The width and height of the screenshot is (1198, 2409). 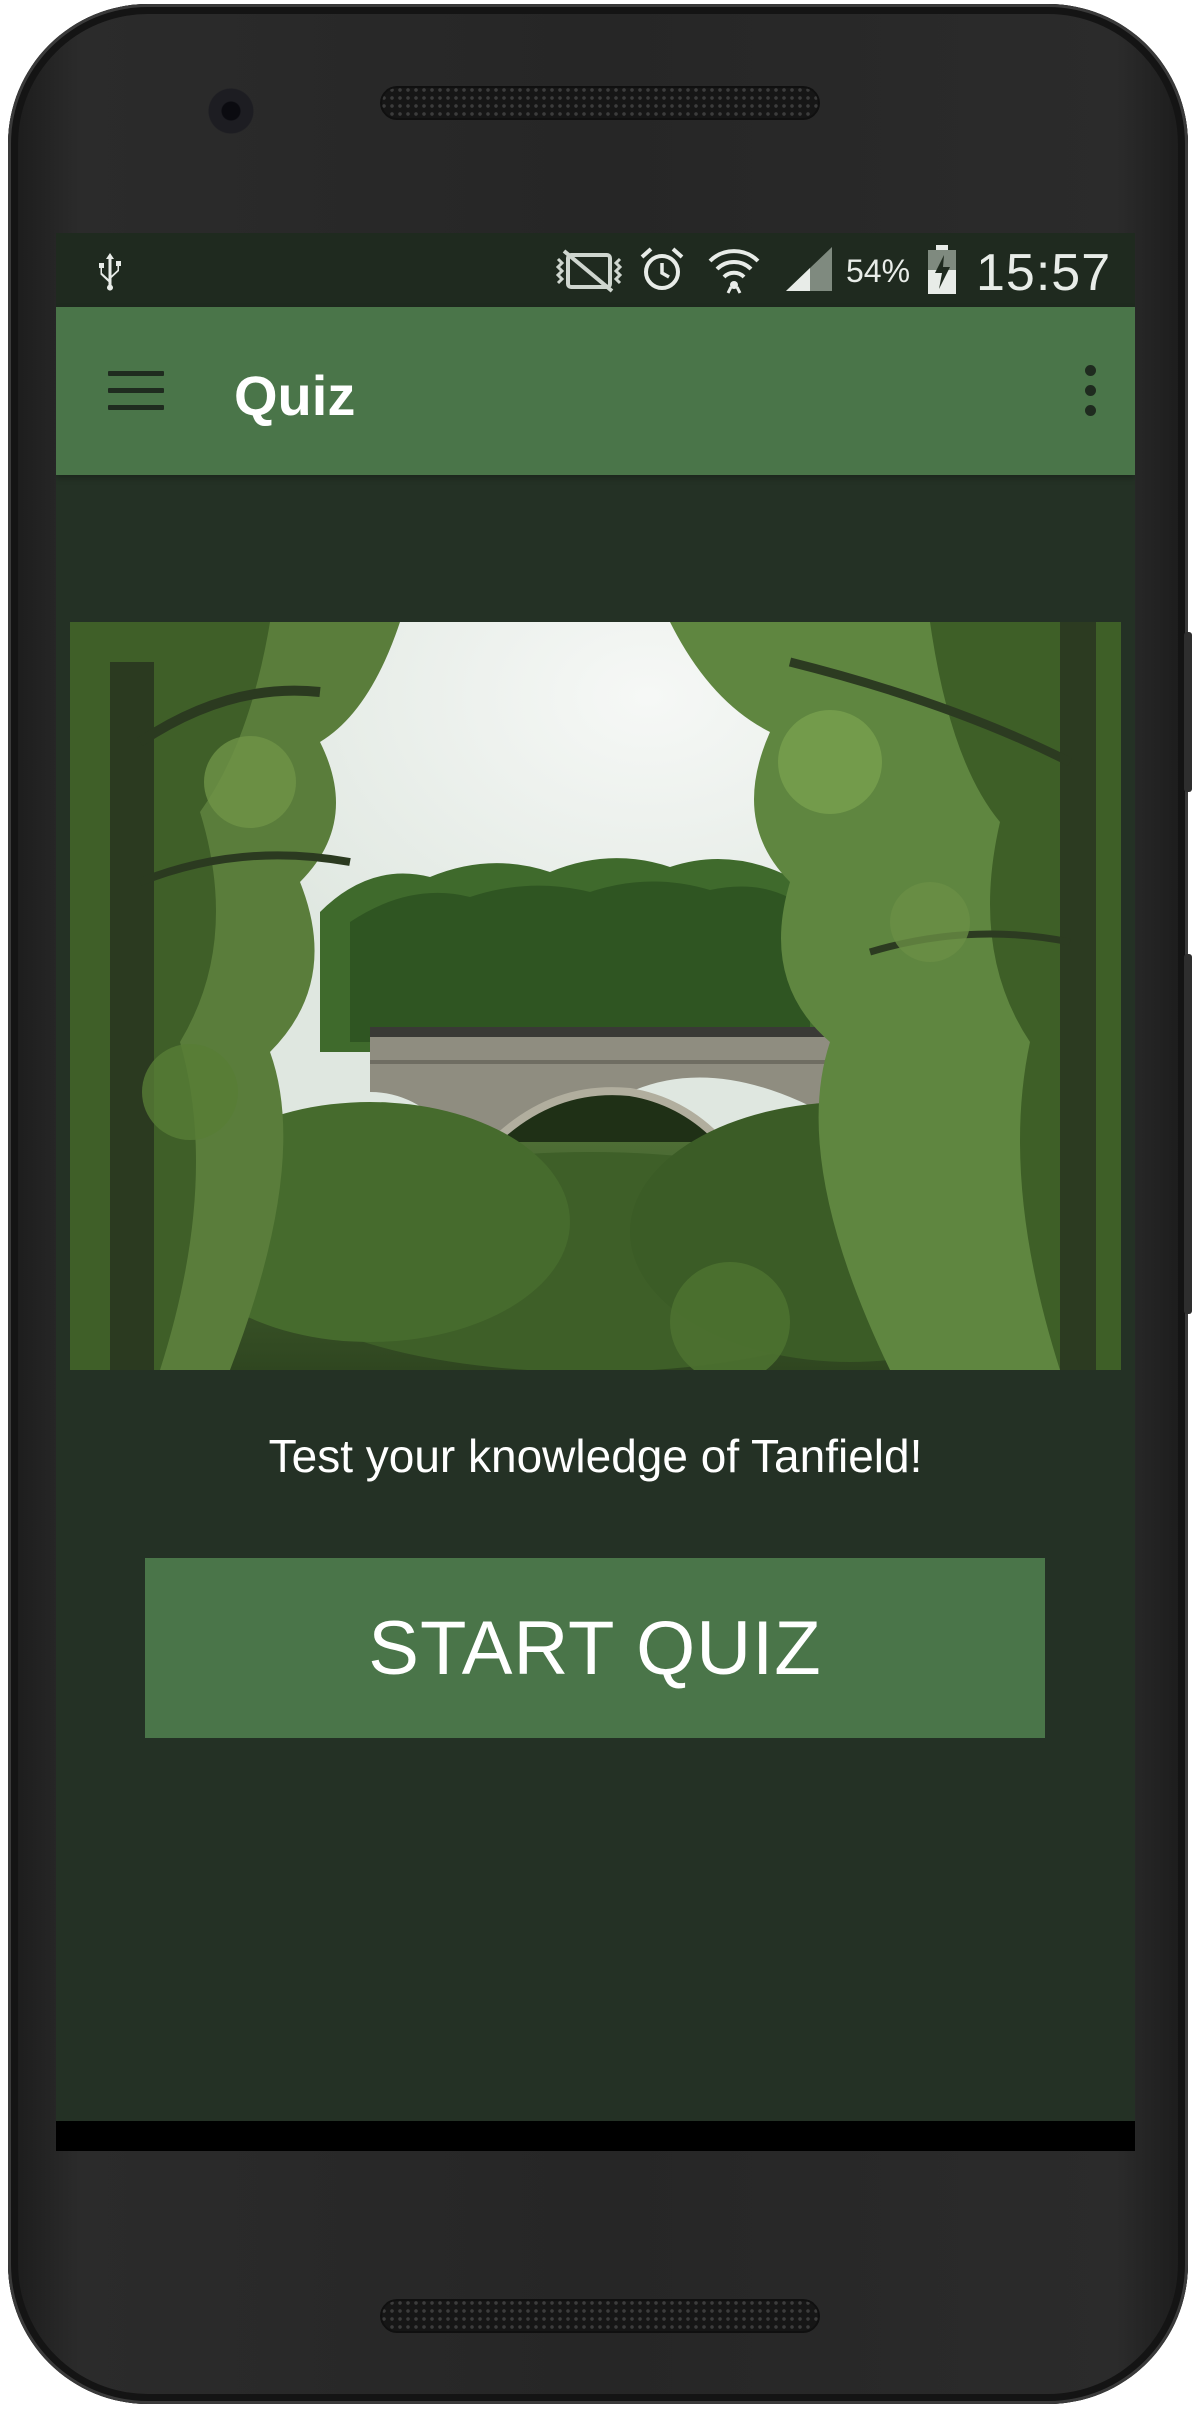 I want to click on front-camera, so click(x=231, y=111).